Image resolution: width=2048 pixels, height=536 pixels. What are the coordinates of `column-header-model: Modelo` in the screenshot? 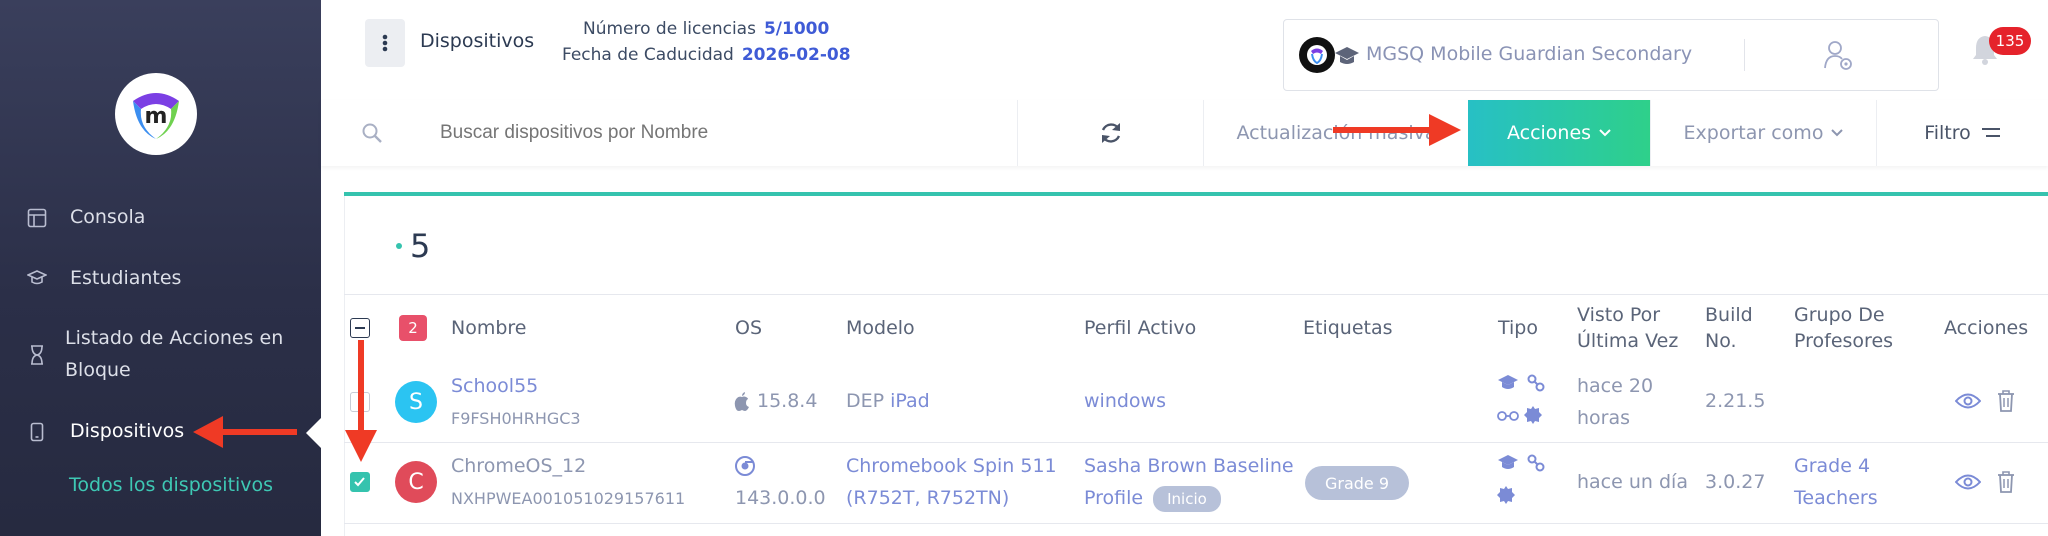 It's located at (880, 328).